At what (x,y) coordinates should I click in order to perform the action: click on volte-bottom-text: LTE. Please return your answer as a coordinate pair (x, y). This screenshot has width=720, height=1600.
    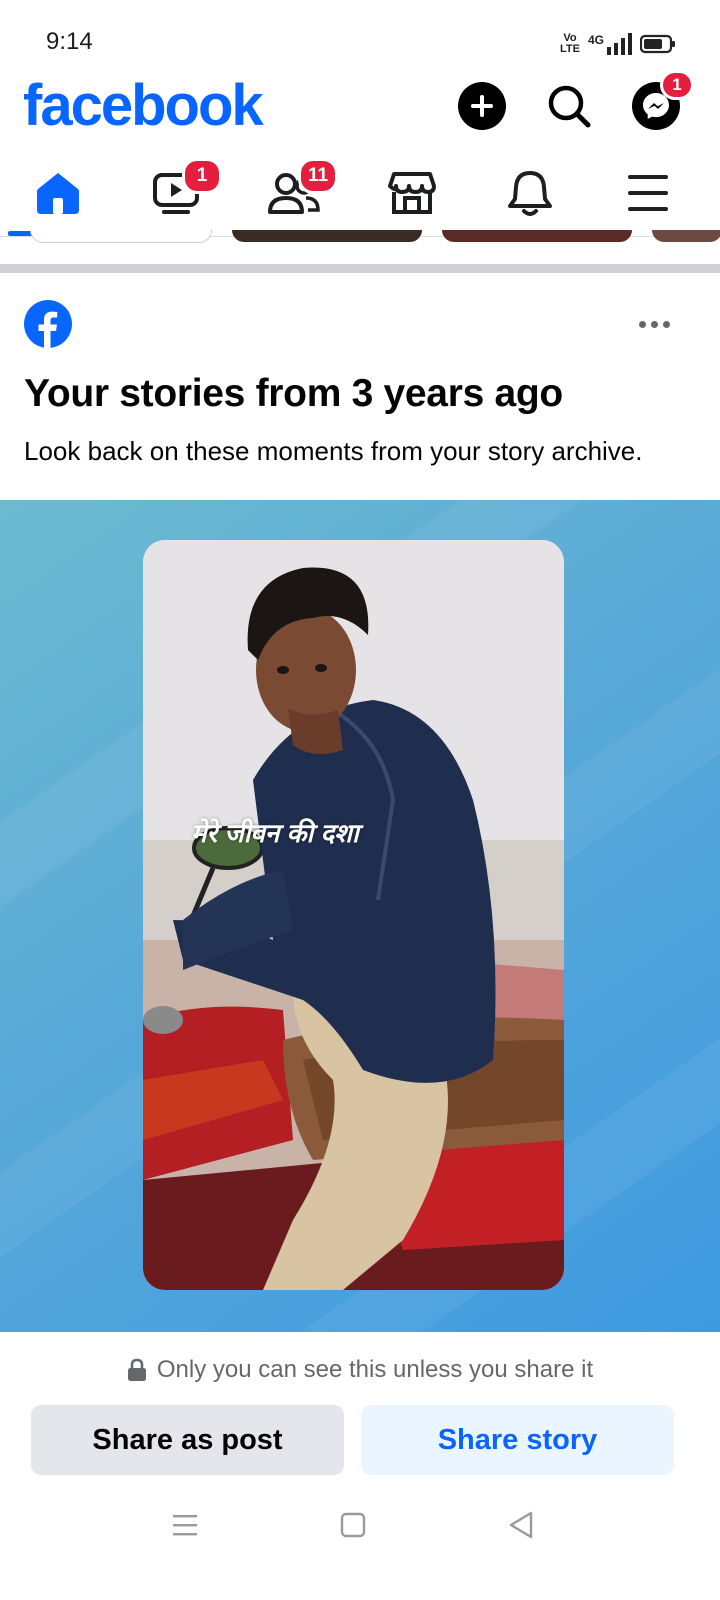
    Looking at the image, I should click on (570, 49).